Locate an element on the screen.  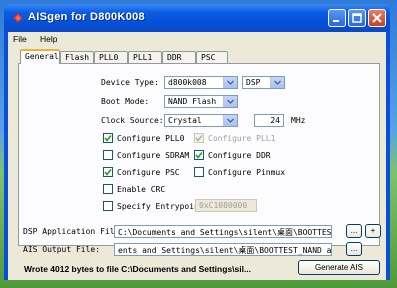
tab-flash: Flash is located at coordinates (77, 57).